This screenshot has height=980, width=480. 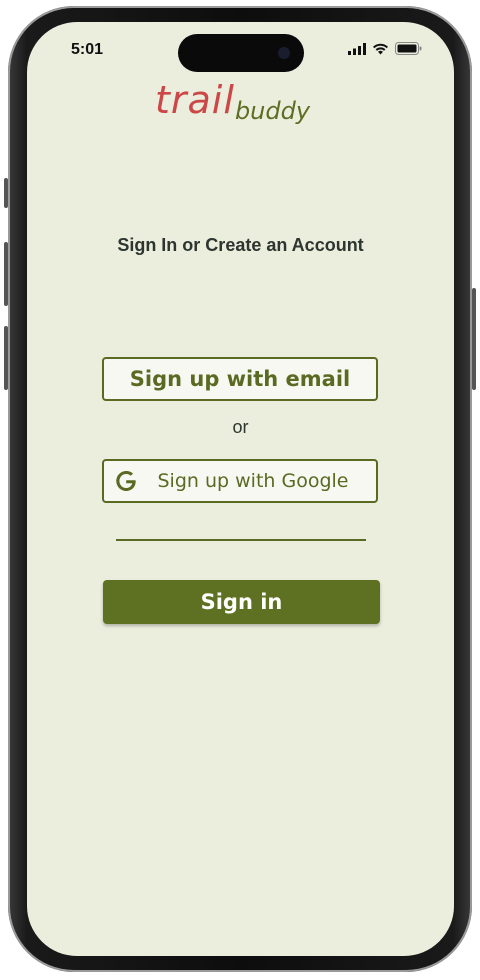 I want to click on signup-google-button: Sign up with Google, so click(x=240, y=481).